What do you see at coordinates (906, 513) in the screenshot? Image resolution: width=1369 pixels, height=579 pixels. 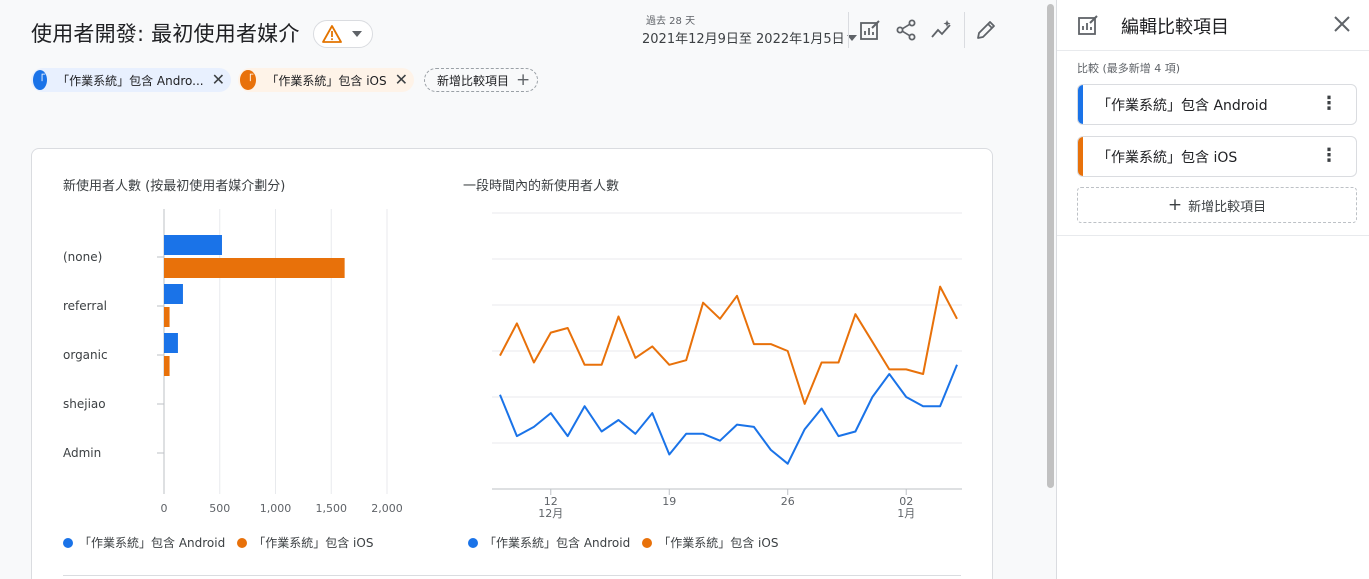 I see `x-tick-month-label: 1月` at bounding box center [906, 513].